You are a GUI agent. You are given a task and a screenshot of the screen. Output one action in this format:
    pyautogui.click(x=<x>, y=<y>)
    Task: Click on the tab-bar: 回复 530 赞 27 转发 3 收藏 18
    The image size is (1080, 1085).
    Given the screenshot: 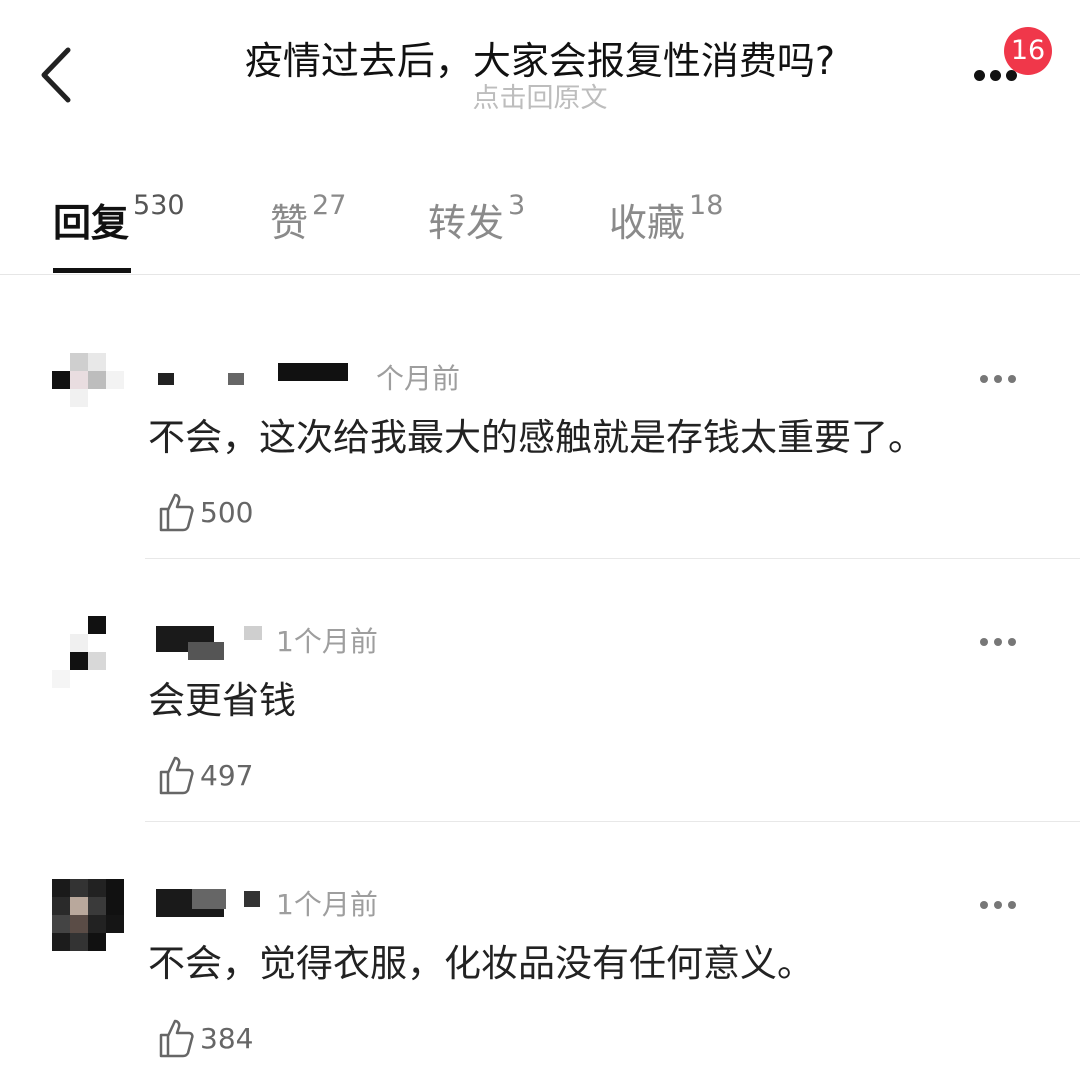 What is the action you would take?
    pyautogui.click(x=540, y=227)
    